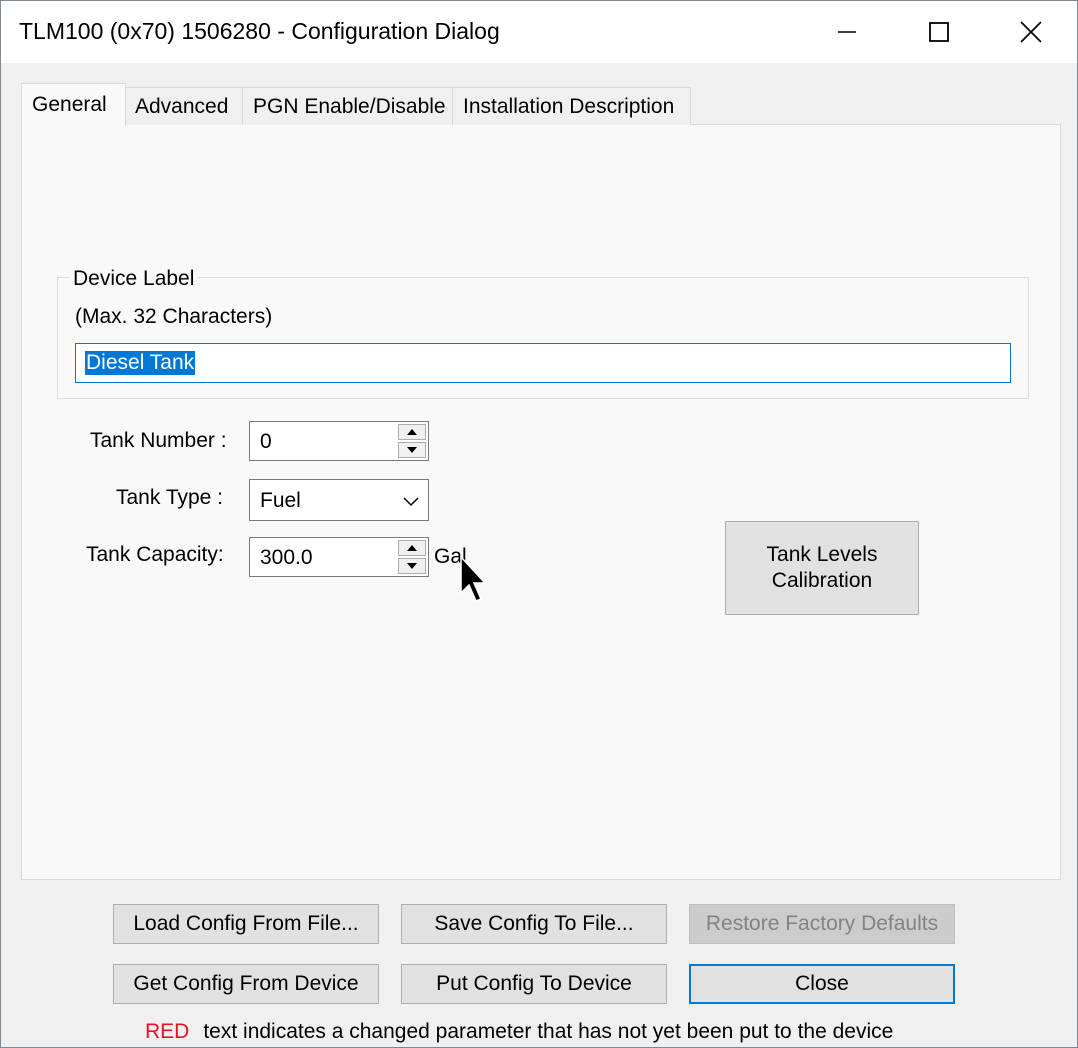 The height and width of the screenshot is (1048, 1078). What do you see at coordinates (339, 557) in the screenshot?
I see `tank-capacity-spinner: 300.0` at bounding box center [339, 557].